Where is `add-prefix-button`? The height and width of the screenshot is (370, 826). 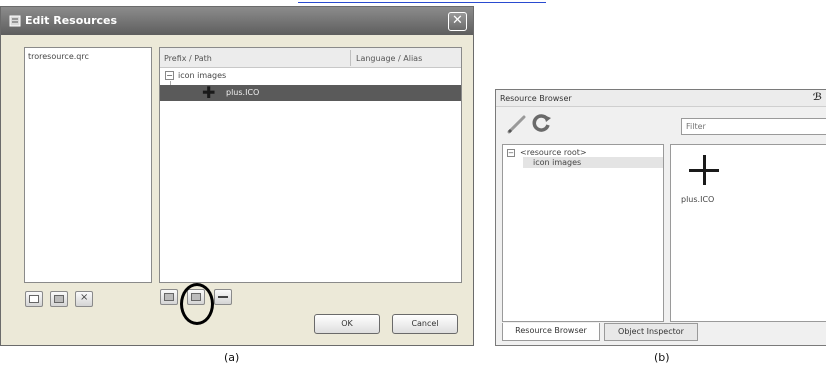 add-prefix-button is located at coordinates (169, 297).